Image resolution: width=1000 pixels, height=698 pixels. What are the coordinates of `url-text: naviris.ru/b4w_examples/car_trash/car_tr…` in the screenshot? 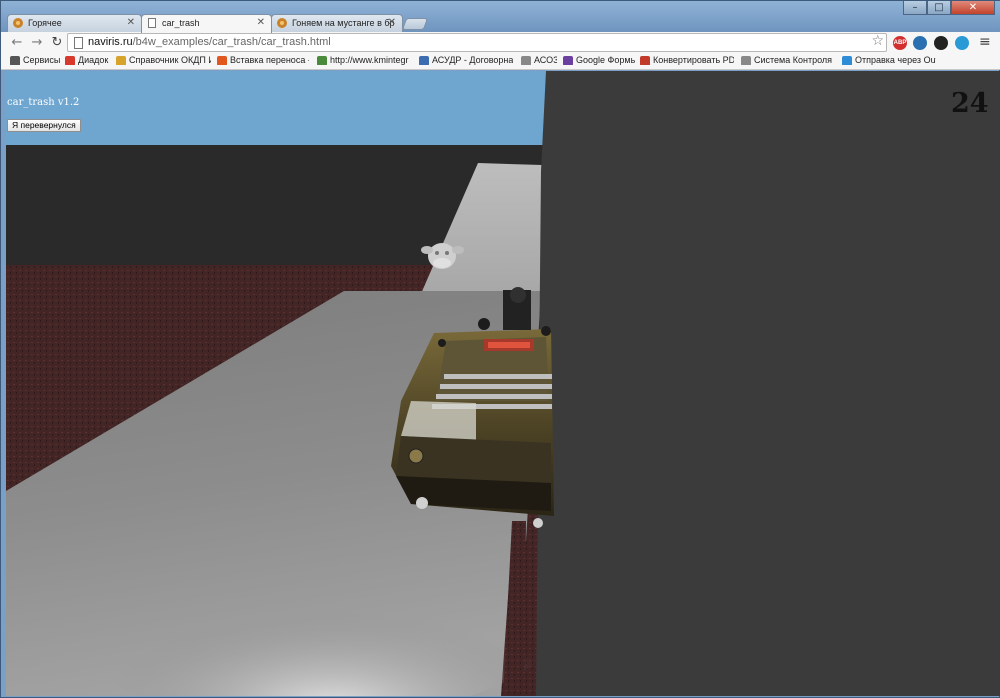 It's located at (209, 42).